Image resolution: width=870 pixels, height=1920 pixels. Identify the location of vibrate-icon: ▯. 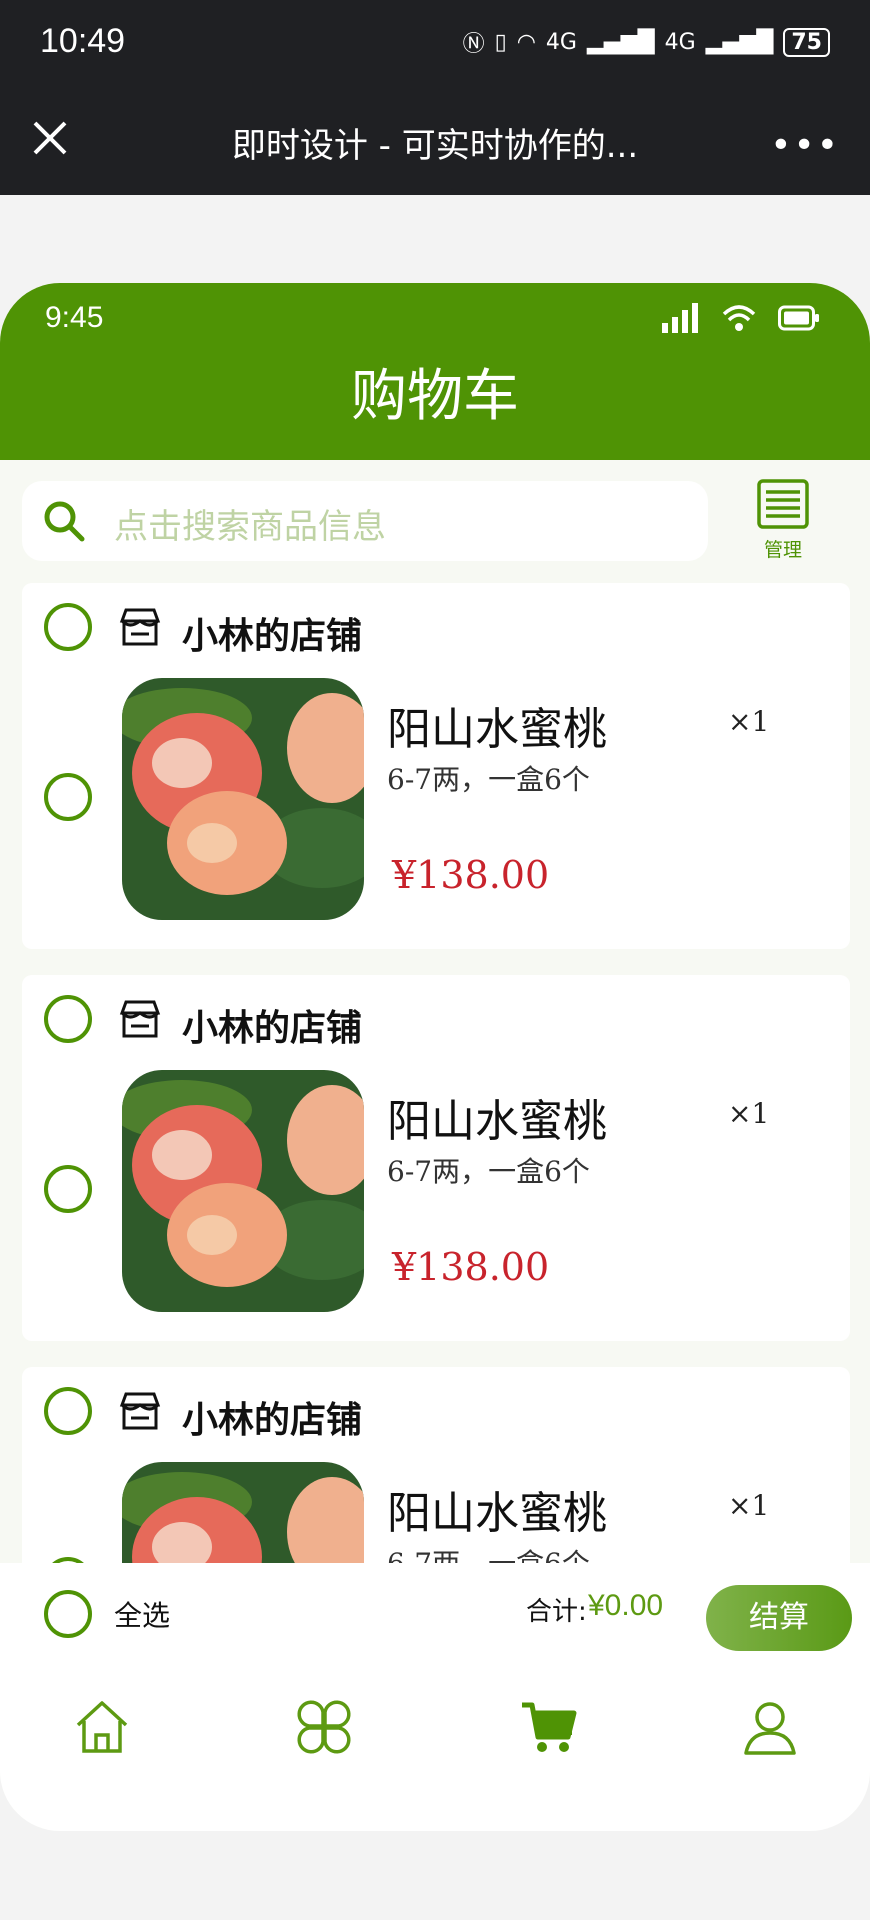
(500, 42).